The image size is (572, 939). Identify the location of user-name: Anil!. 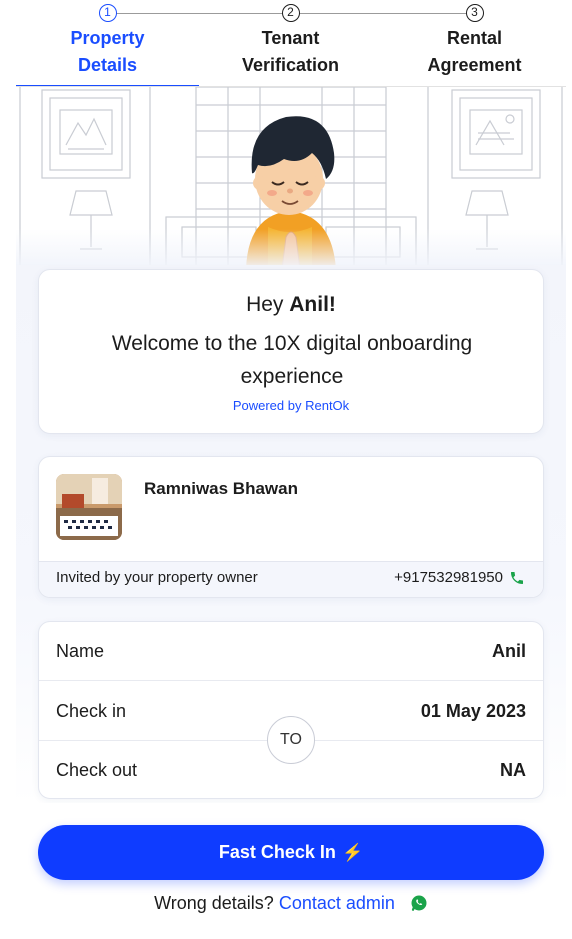
(312, 304).